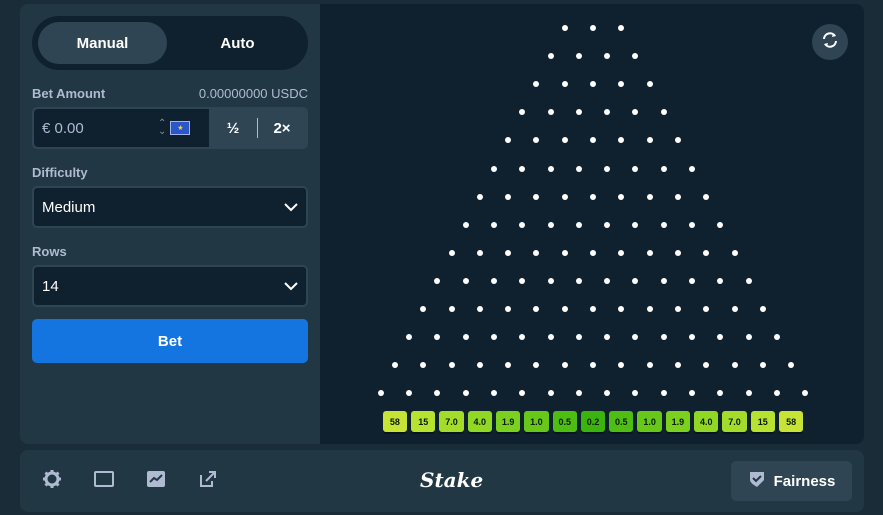 The height and width of the screenshot is (515, 883). I want to click on settings-button, so click(52, 481).